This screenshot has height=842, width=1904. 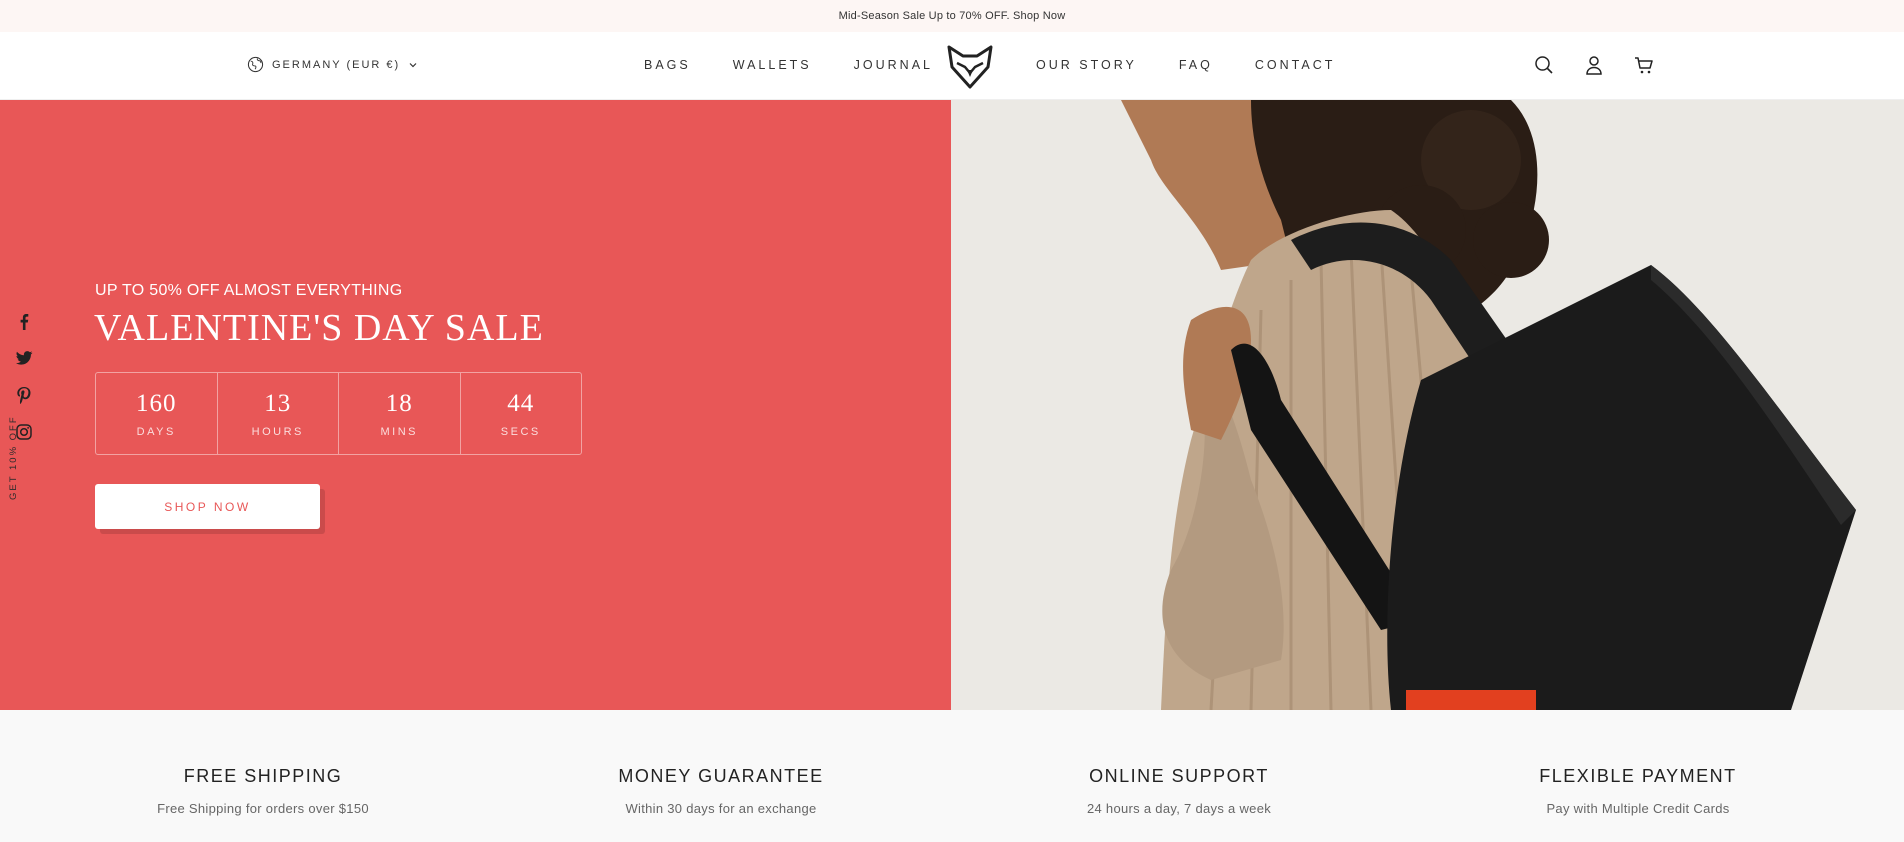 I want to click on countdown-hours-label: HOURS, so click(x=277, y=431).